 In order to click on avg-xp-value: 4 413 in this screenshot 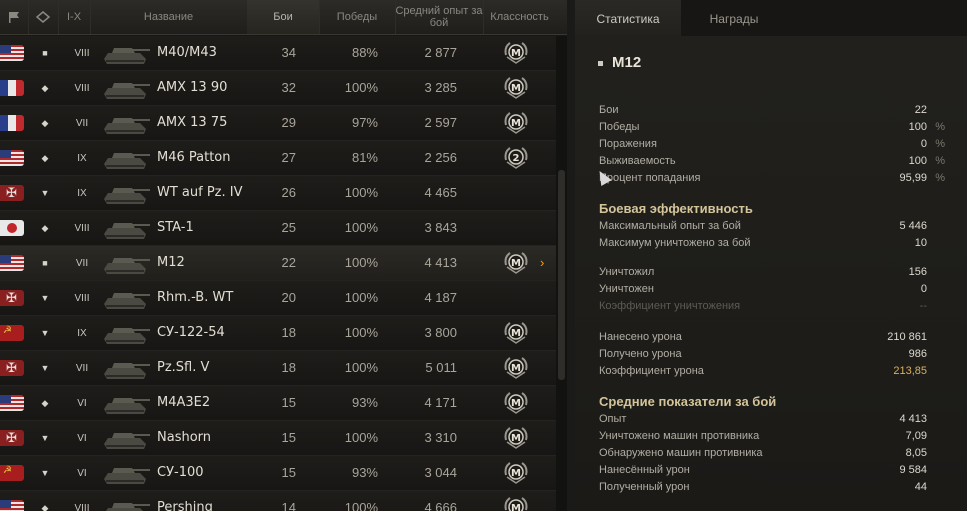, I will do `click(440, 262)`.